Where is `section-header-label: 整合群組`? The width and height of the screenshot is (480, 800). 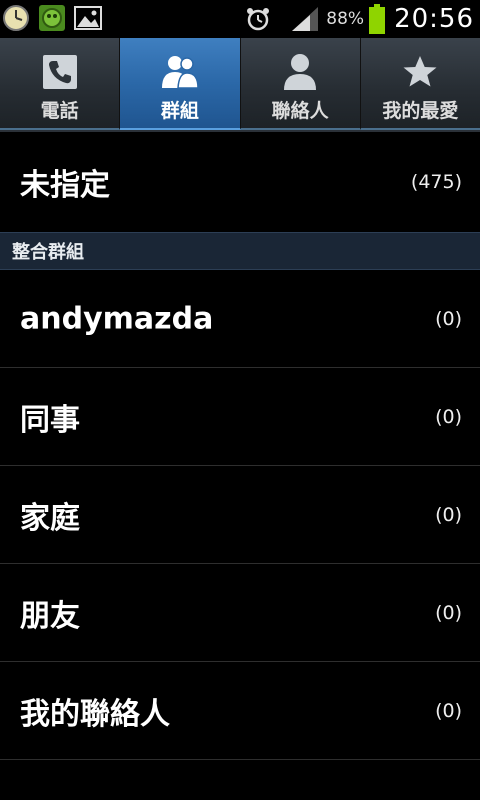
section-header-label: 整合群組 is located at coordinates (48, 252).